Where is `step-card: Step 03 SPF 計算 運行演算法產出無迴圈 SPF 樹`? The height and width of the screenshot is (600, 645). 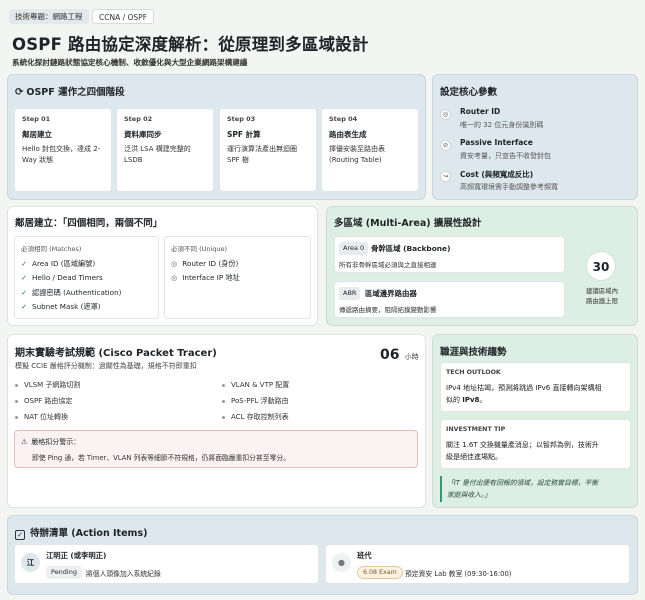
step-card: Step 03 SPF 計算 運行演算法產出無迴圈 SPF 樹 is located at coordinates (268, 150).